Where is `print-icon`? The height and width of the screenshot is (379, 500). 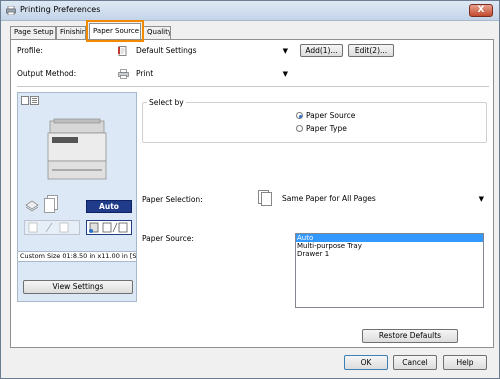
print-icon is located at coordinates (123, 74).